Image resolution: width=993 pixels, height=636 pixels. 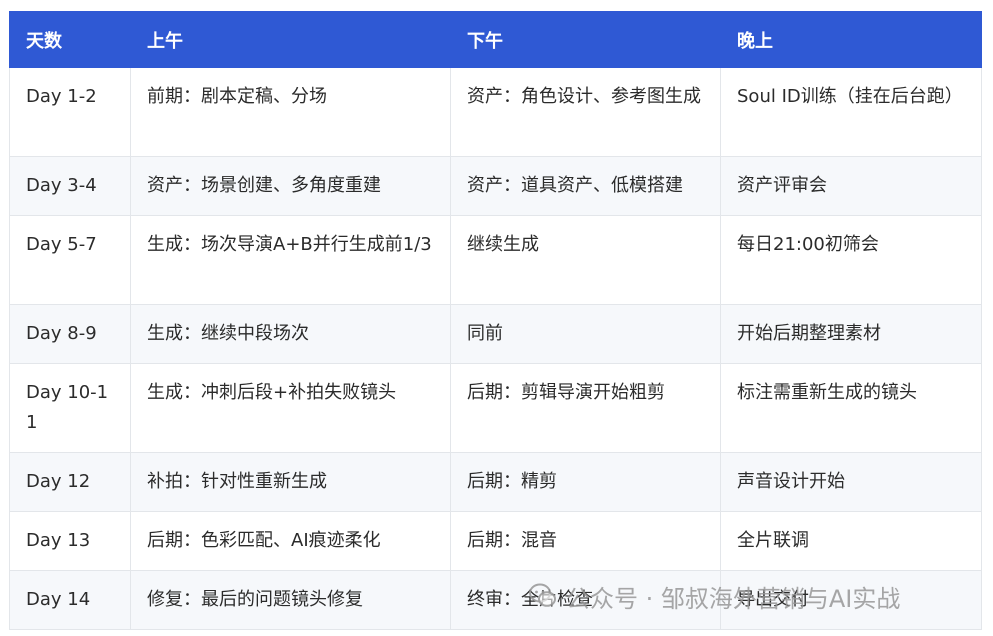 What do you see at coordinates (585, 541) in the screenshot?
I see `cell-afternoon: 后期：混音` at bounding box center [585, 541].